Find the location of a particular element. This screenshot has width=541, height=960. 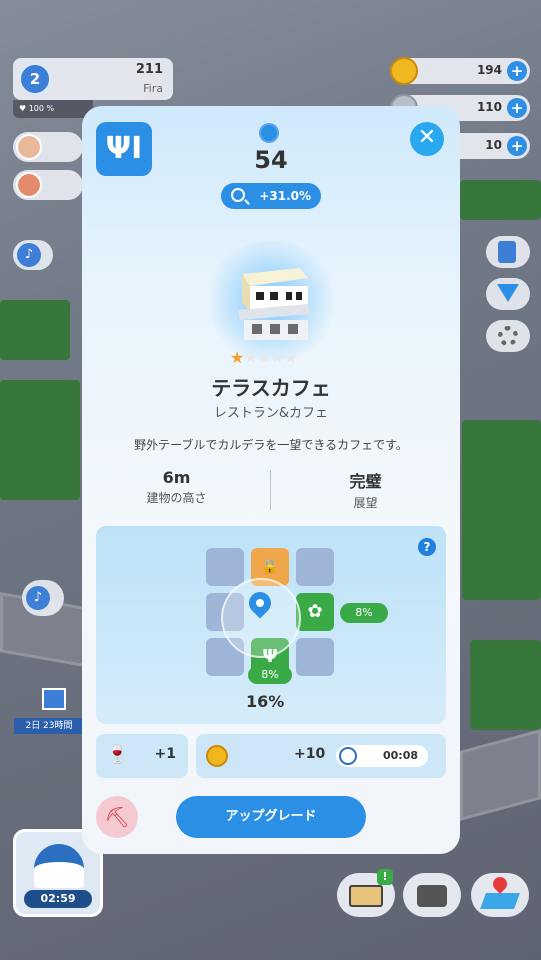

help-button: ? is located at coordinates (427, 547).